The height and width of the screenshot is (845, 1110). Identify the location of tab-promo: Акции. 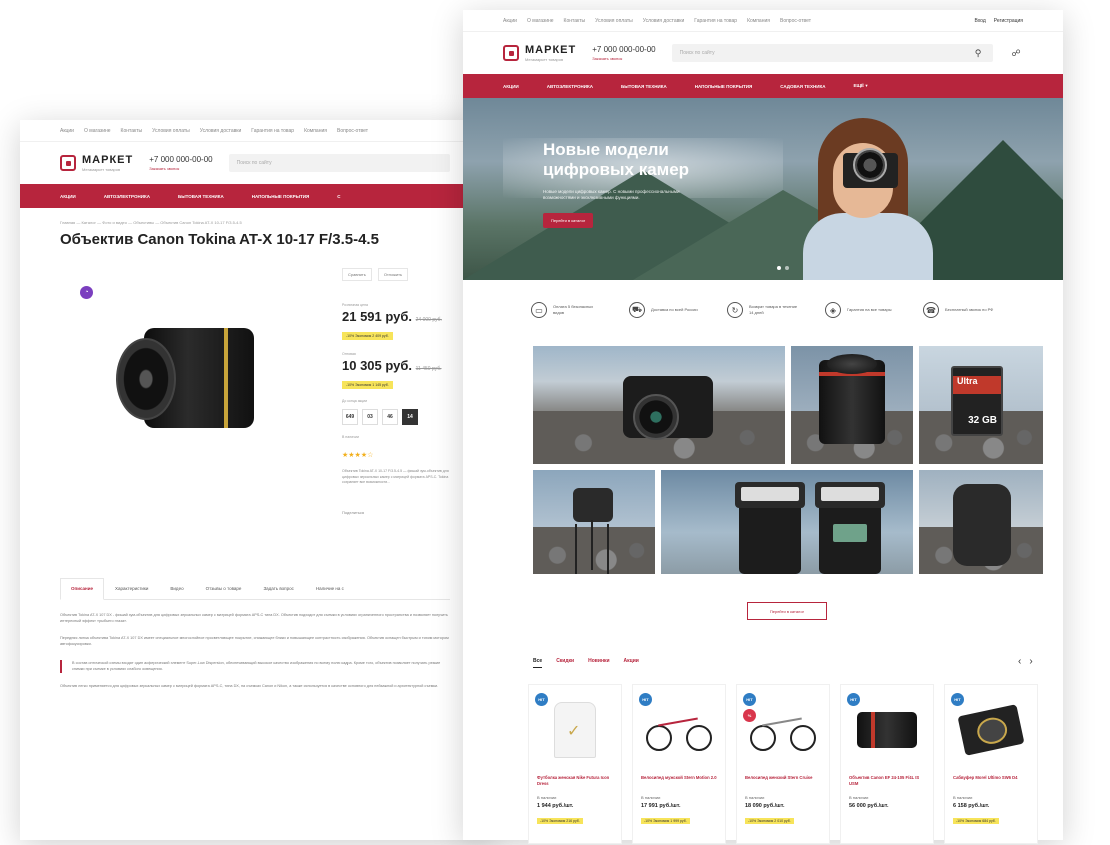
(631, 663).